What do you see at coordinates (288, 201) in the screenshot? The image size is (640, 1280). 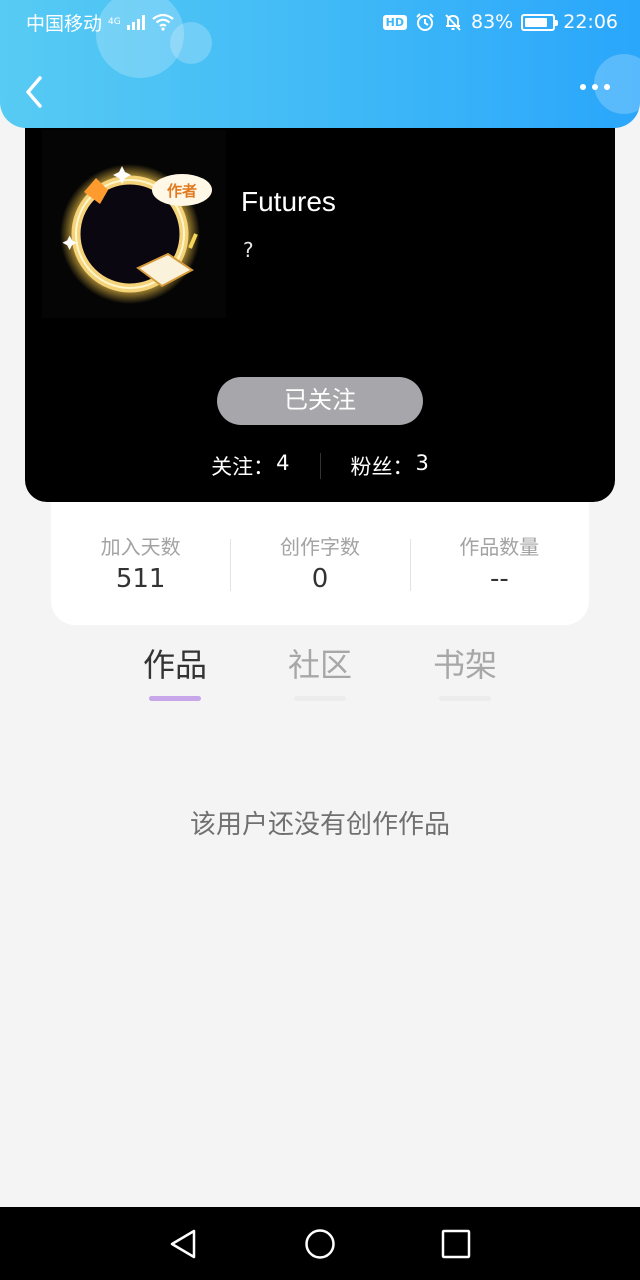 I see `user-name: Futures` at bounding box center [288, 201].